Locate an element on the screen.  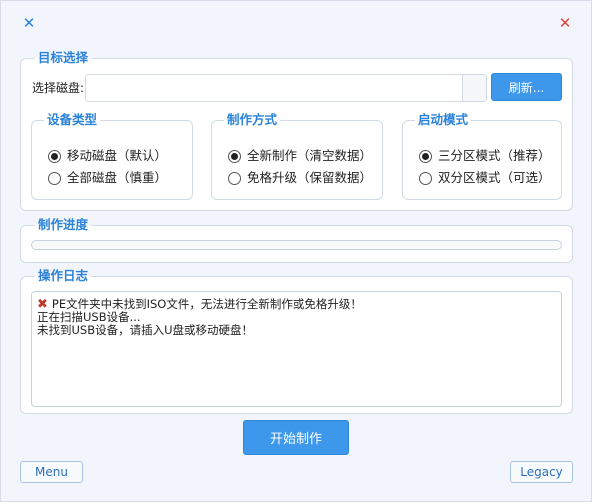
make-mode-group: 制作方式 全新制作（清空数据） 免格升级（保留数据） is located at coordinates (297, 156).